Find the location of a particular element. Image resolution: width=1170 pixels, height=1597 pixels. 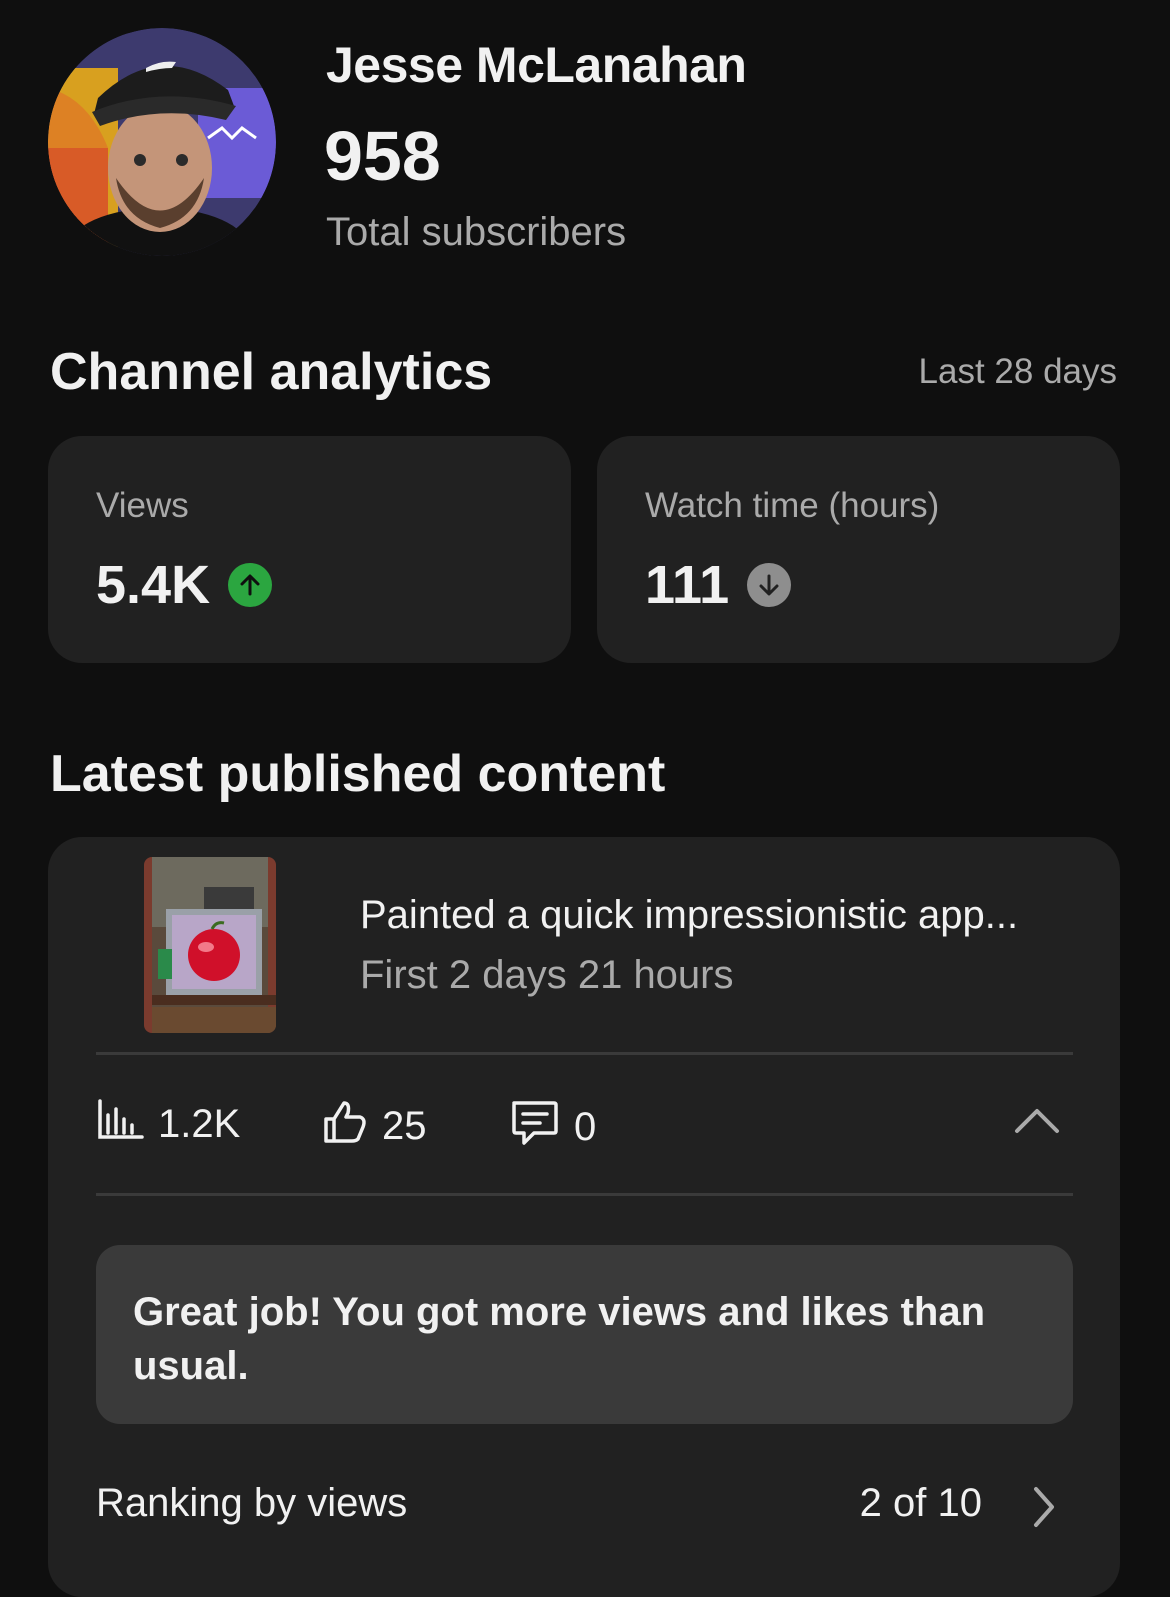

thumbs-up-icon is located at coordinates (344, 1126).